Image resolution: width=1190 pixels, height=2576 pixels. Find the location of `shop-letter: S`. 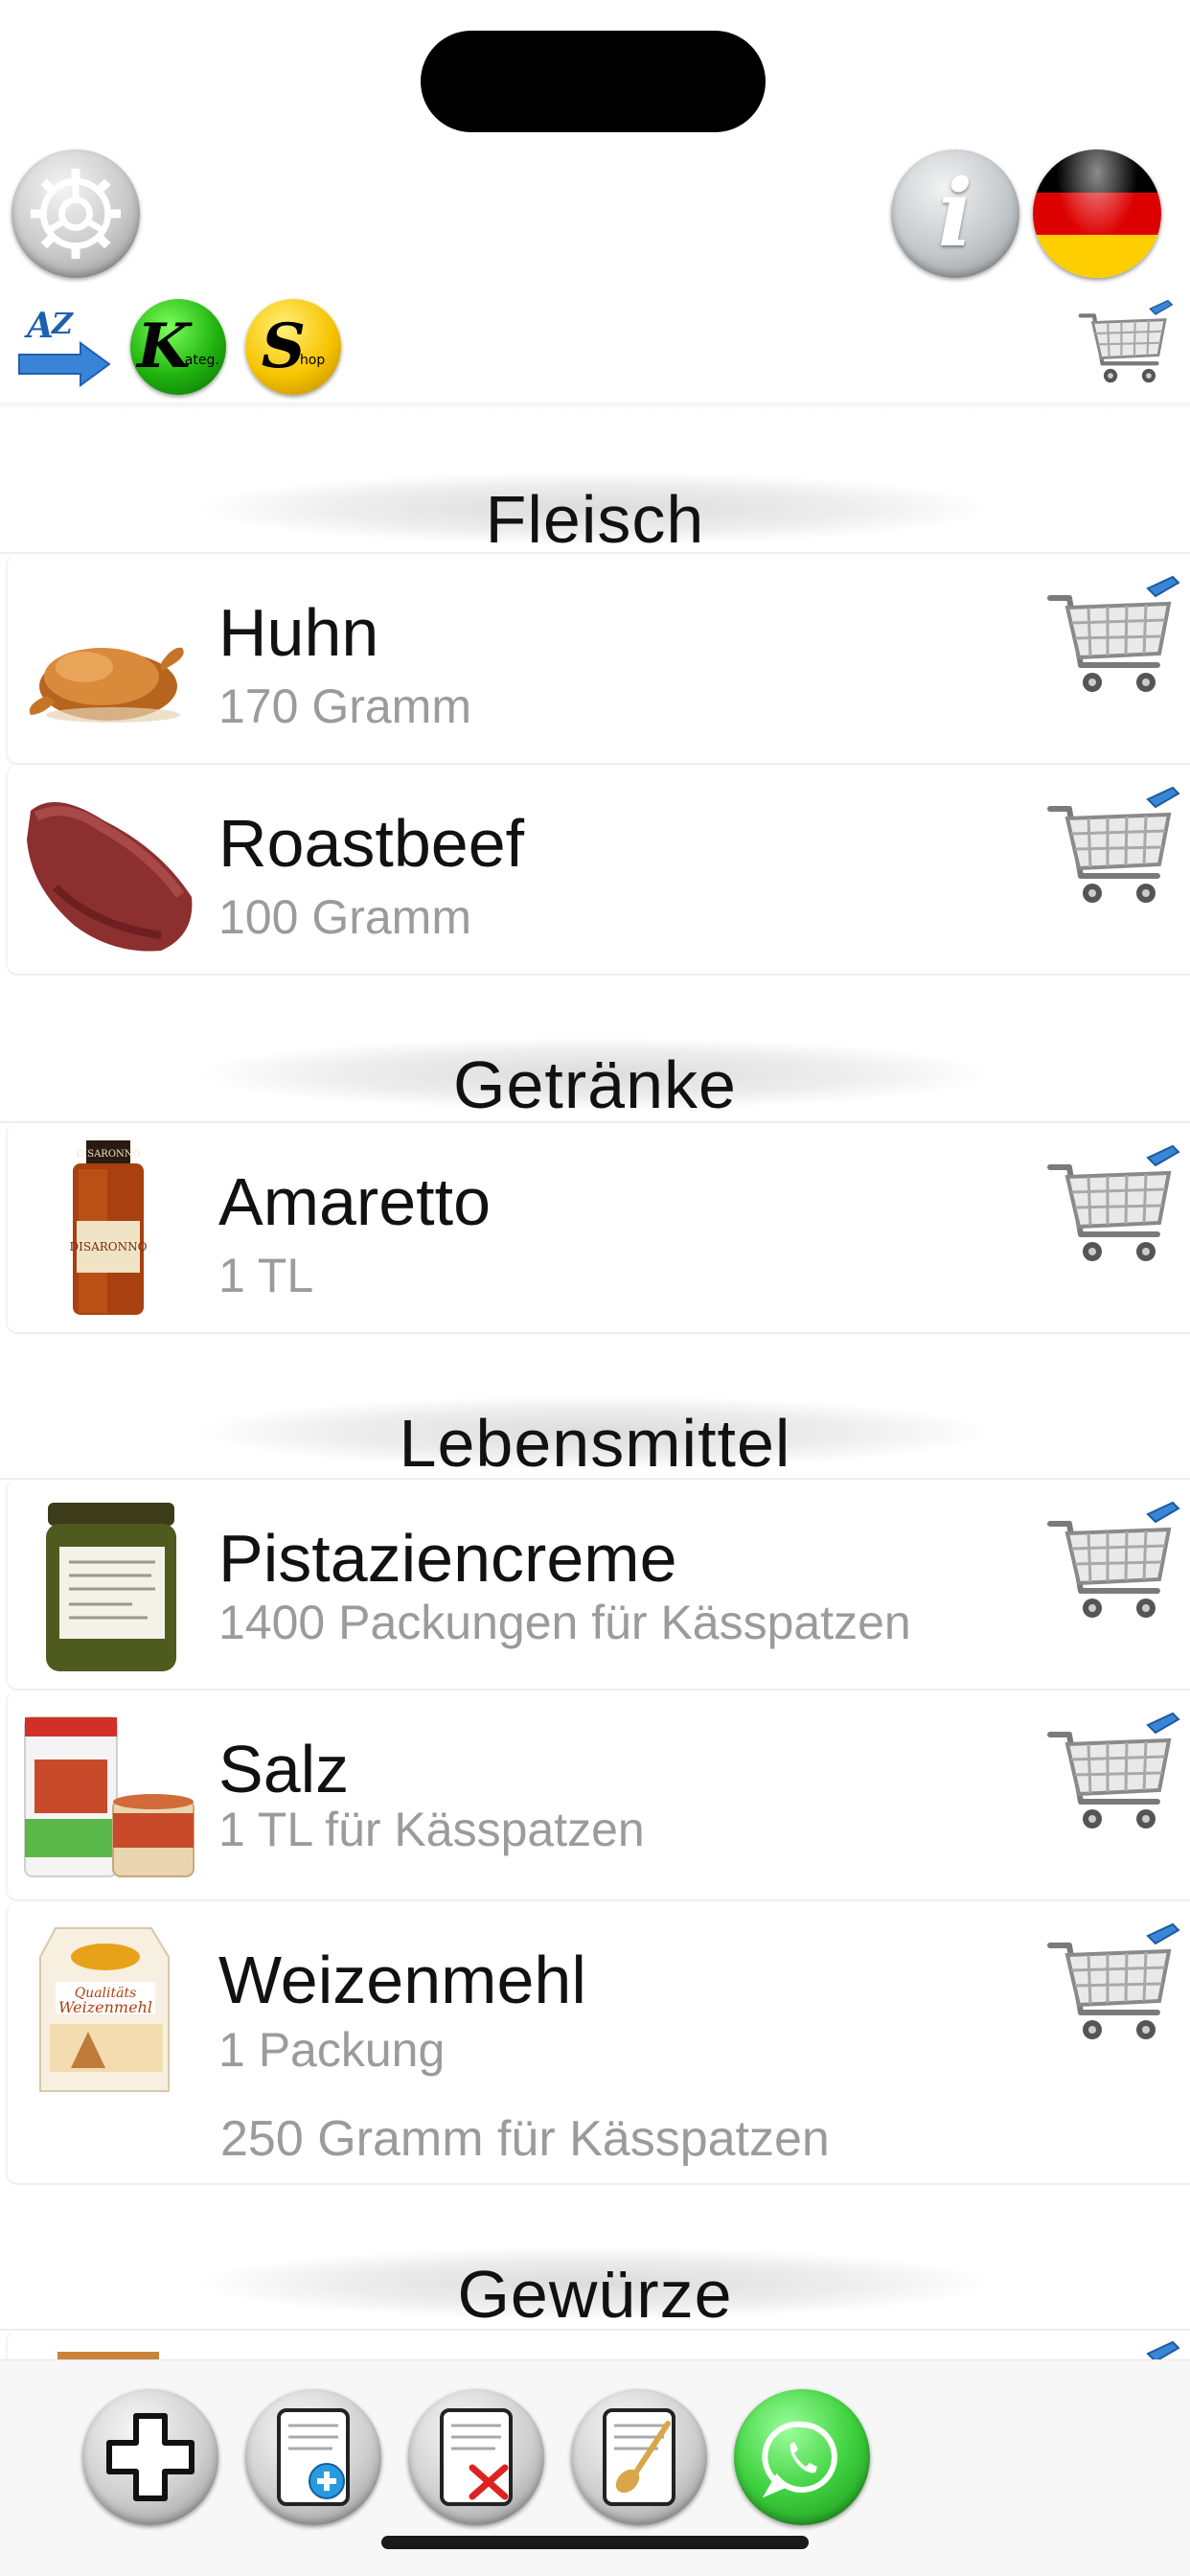

shop-letter: S is located at coordinates (284, 346).